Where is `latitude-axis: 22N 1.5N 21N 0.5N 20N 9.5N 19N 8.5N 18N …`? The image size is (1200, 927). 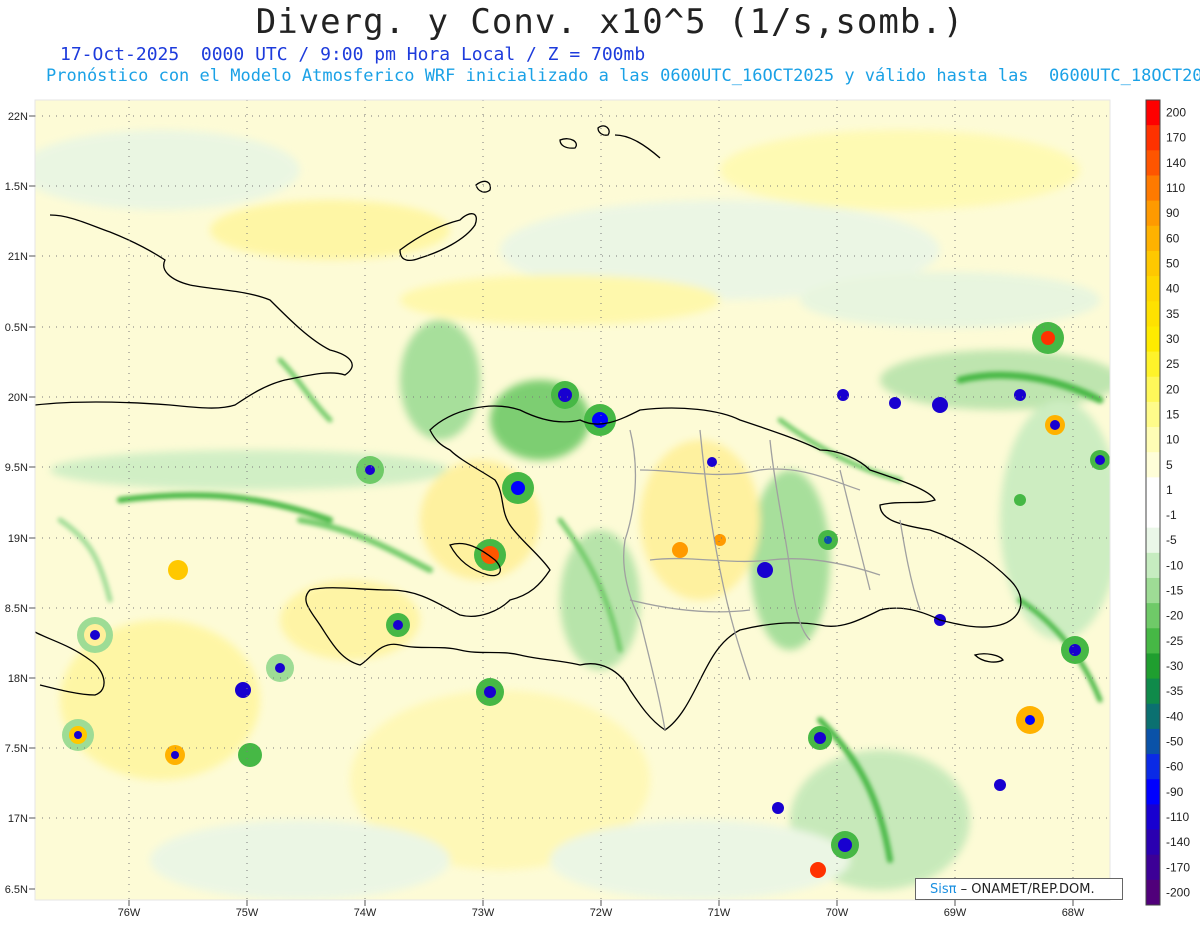 latitude-axis: 22N 1.5N 21N 0.5N 20N 9.5N 19N 8.5N 18N … is located at coordinates (16, 503).